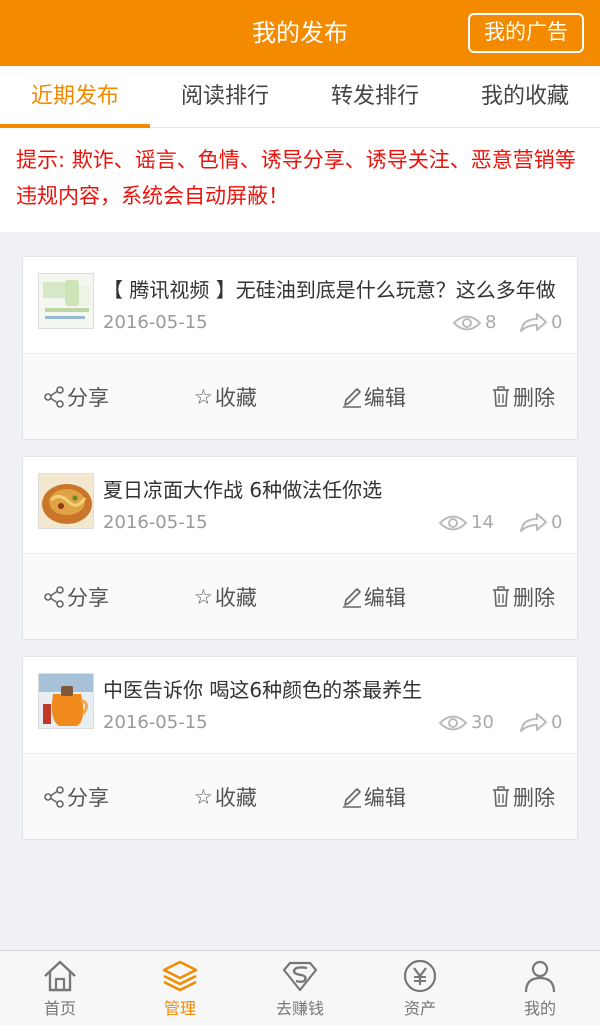 This screenshot has height=1025, width=600. I want to click on post-header: 【 腾讯视频 】无硅油到底是什么玩意？这么多年做 2016-05-15 8 0, so click(300, 305).